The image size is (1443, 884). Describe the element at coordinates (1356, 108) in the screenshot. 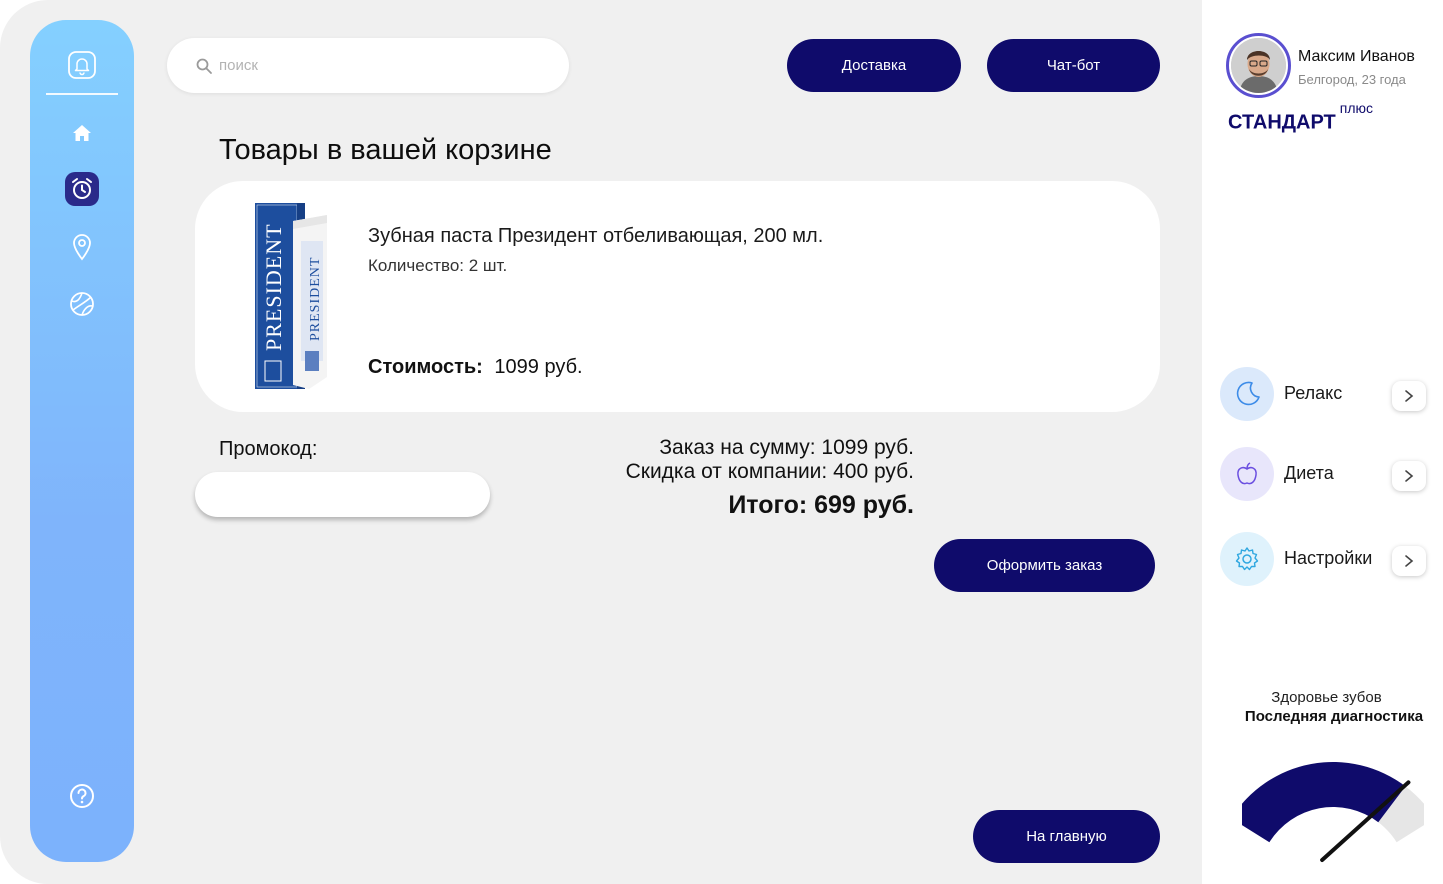

I see `plan-suffix: плюс` at that location.